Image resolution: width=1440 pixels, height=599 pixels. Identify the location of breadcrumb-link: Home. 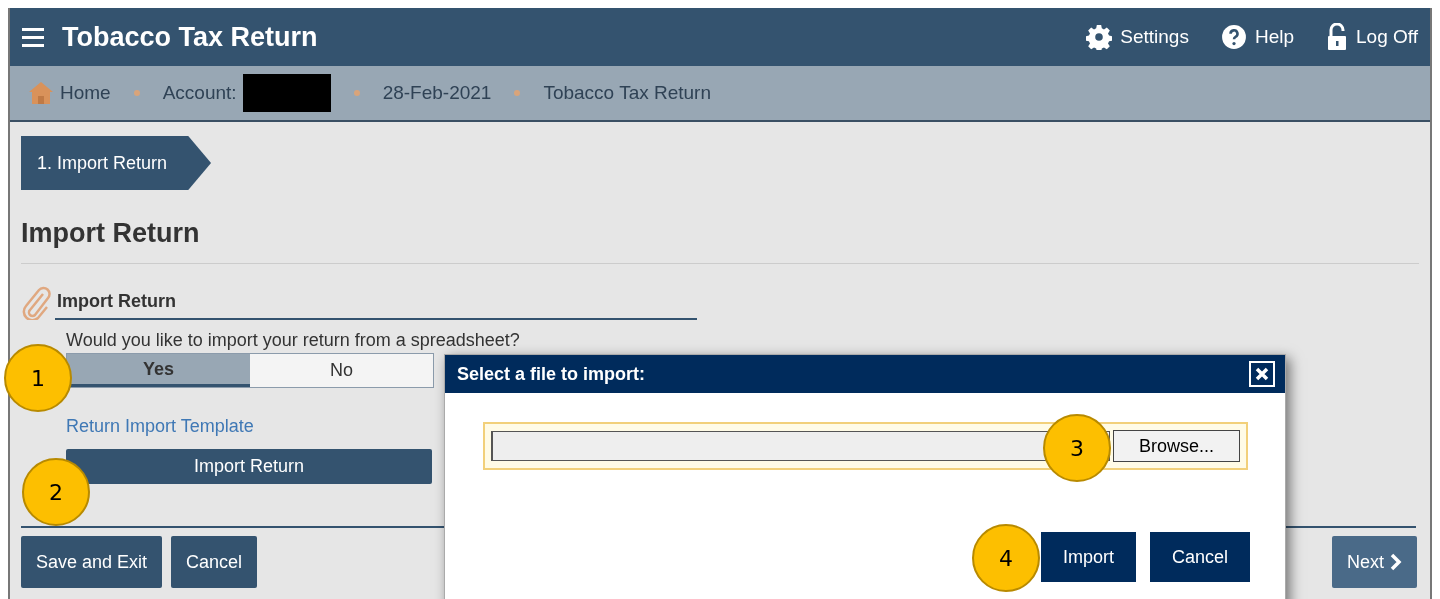
(85, 93).